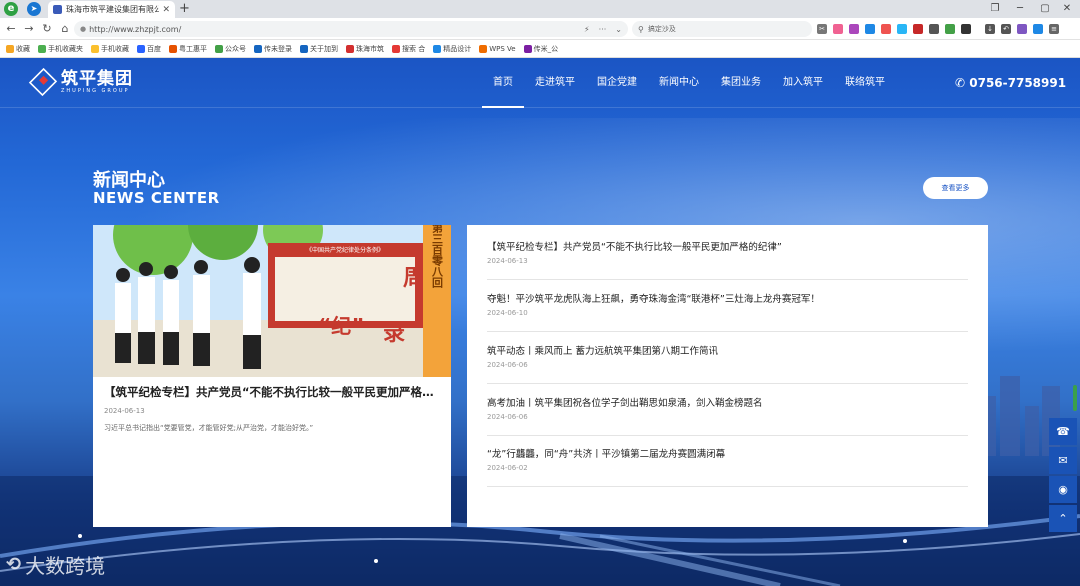 This screenshot has height=586, width=1080. Describe the element at coordinates (803, 83) in the screenshot. I see `menu-item-join: 加入筑平` at that location.